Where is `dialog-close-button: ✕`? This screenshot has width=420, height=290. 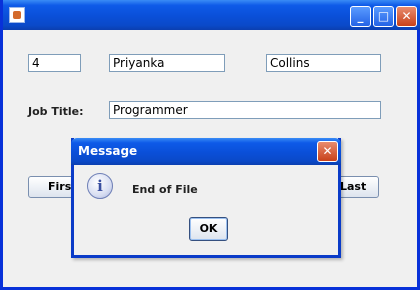 dialog-close-button: ✕ is located at coordinates (327, 151).